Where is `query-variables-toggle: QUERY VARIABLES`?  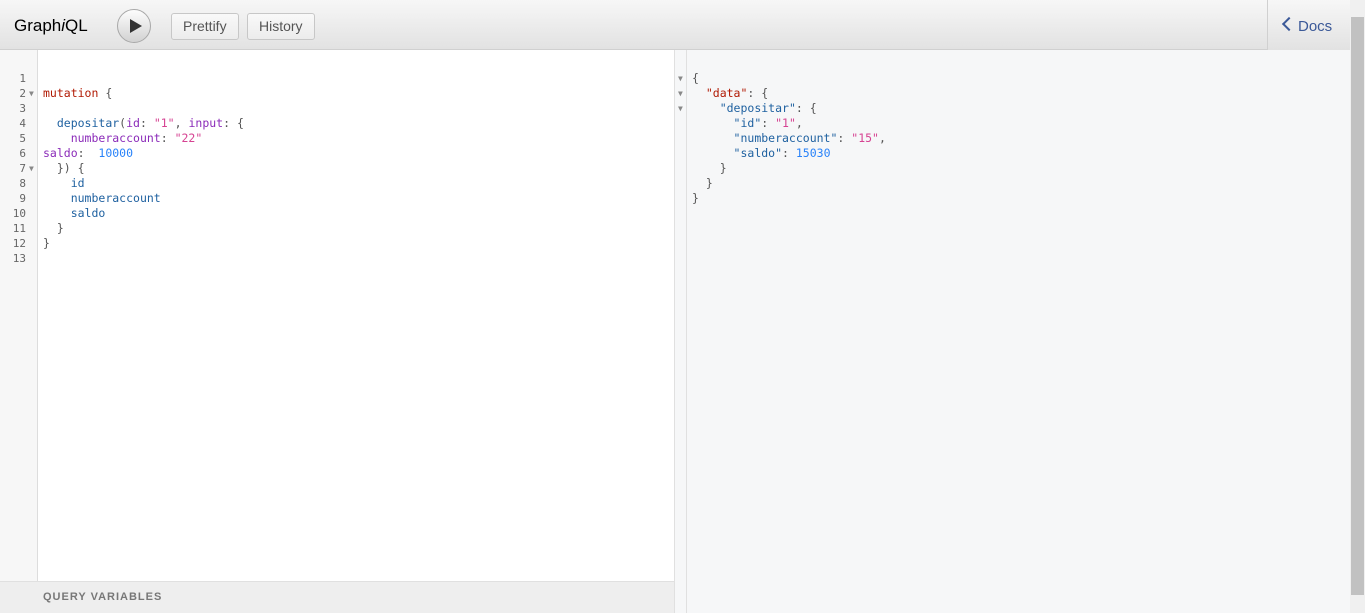
query-variables-toggle: QUERY VARIABLES is located at coordinates (337, 597).